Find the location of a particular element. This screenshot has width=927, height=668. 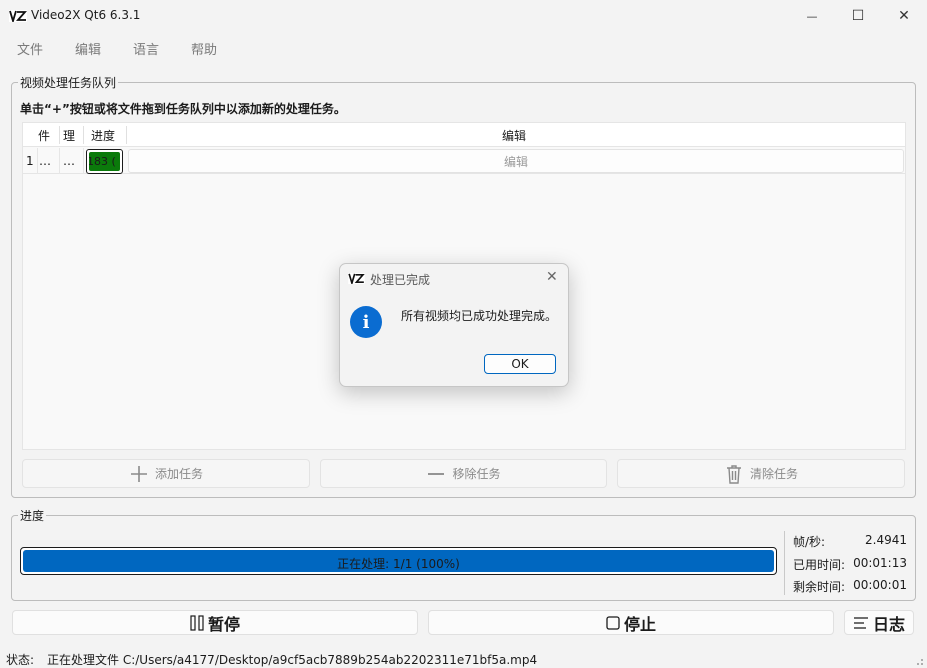

add-task-label: 添加任务 is located at coordinates (178, 474).